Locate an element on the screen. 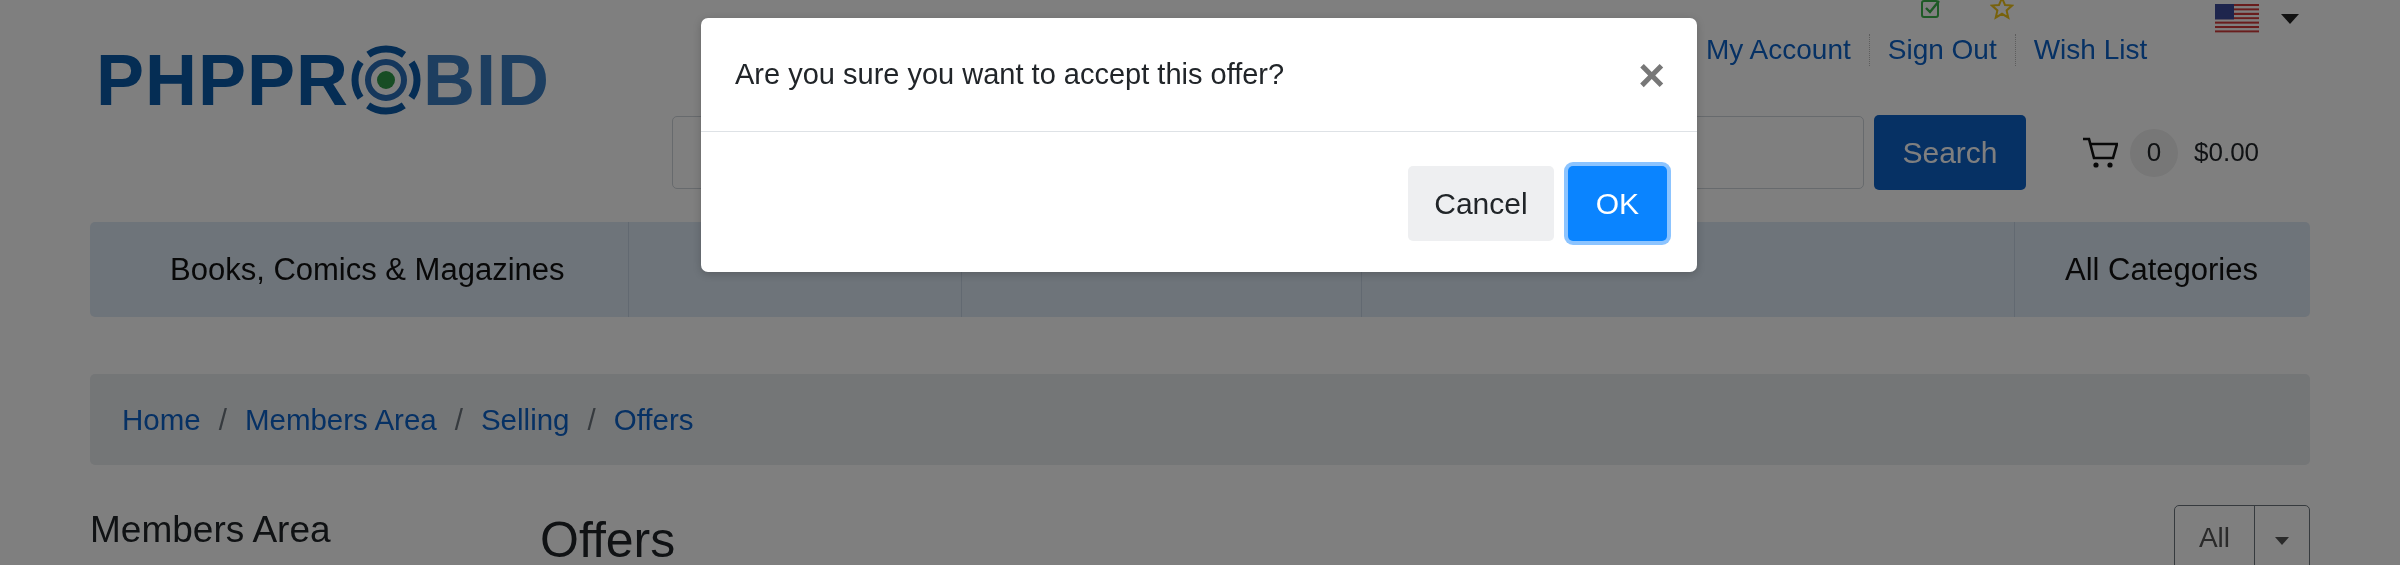 The image size is (2400, 565). cancel-button: Cancel is located at coordinates (1481, 203).